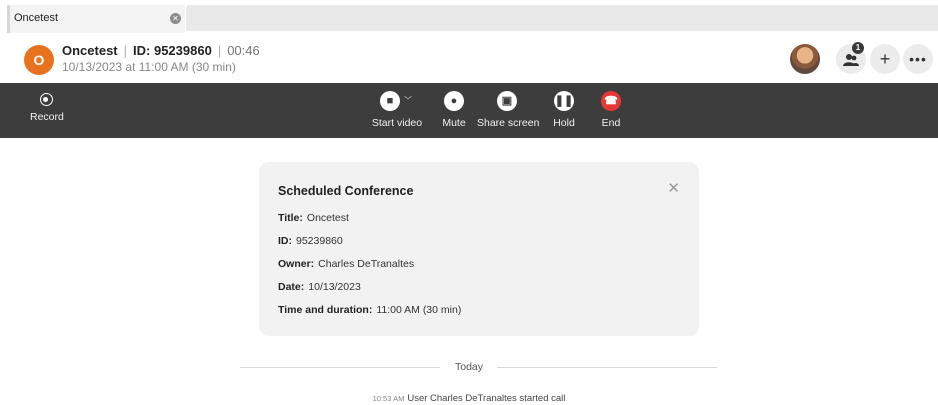 The width and height of the screenshot is (938, 405). I want to click on mute-label: Mute, so click(454, 123).